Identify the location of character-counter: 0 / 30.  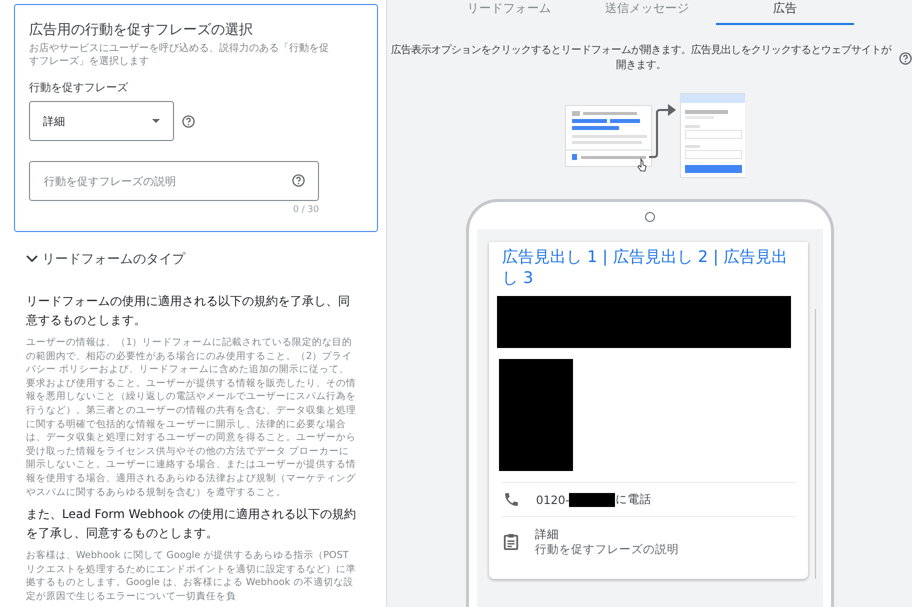
(305, 210).